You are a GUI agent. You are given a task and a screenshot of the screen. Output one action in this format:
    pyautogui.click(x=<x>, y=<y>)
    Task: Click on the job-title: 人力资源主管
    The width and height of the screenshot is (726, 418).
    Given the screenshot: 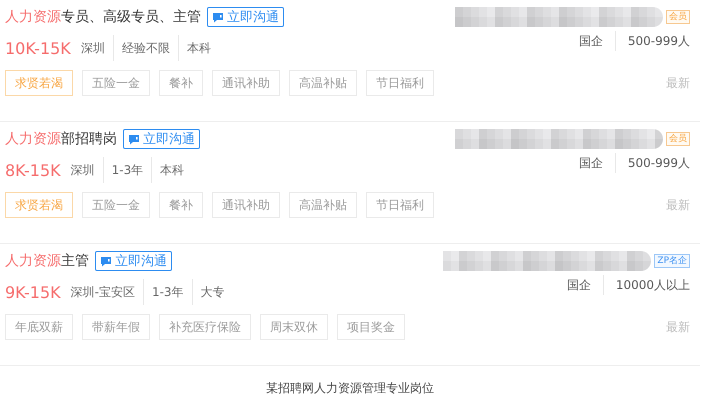 What is the action you would take?
    pyautogui.click(x=47, y=261)
    